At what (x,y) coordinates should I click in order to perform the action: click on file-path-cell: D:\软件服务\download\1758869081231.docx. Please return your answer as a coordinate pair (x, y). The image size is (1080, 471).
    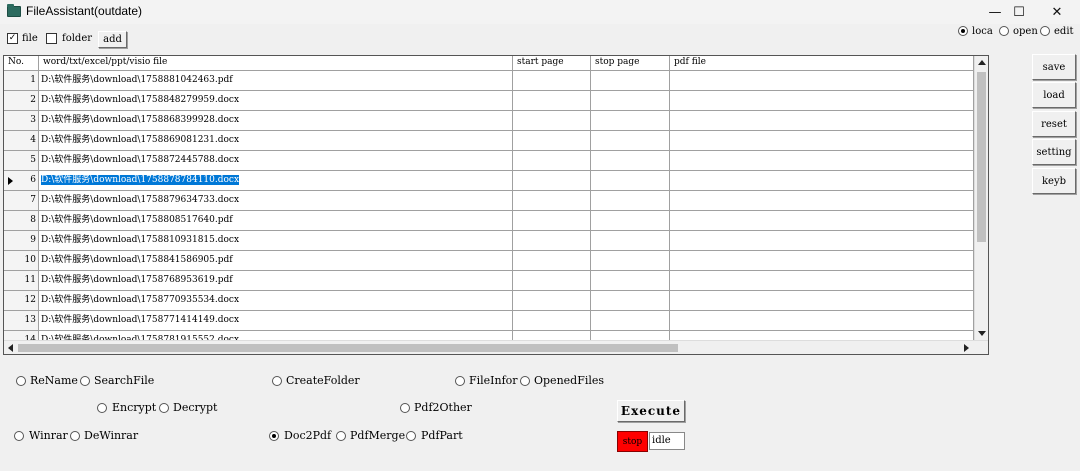
    Looking at the image, I should click on (276, 141).